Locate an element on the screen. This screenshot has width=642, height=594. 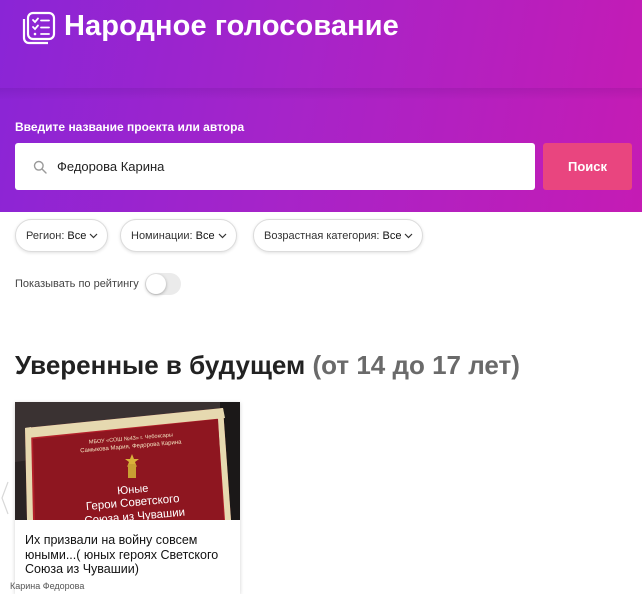
ballot-list-icon is located at coordinates (39, 28).